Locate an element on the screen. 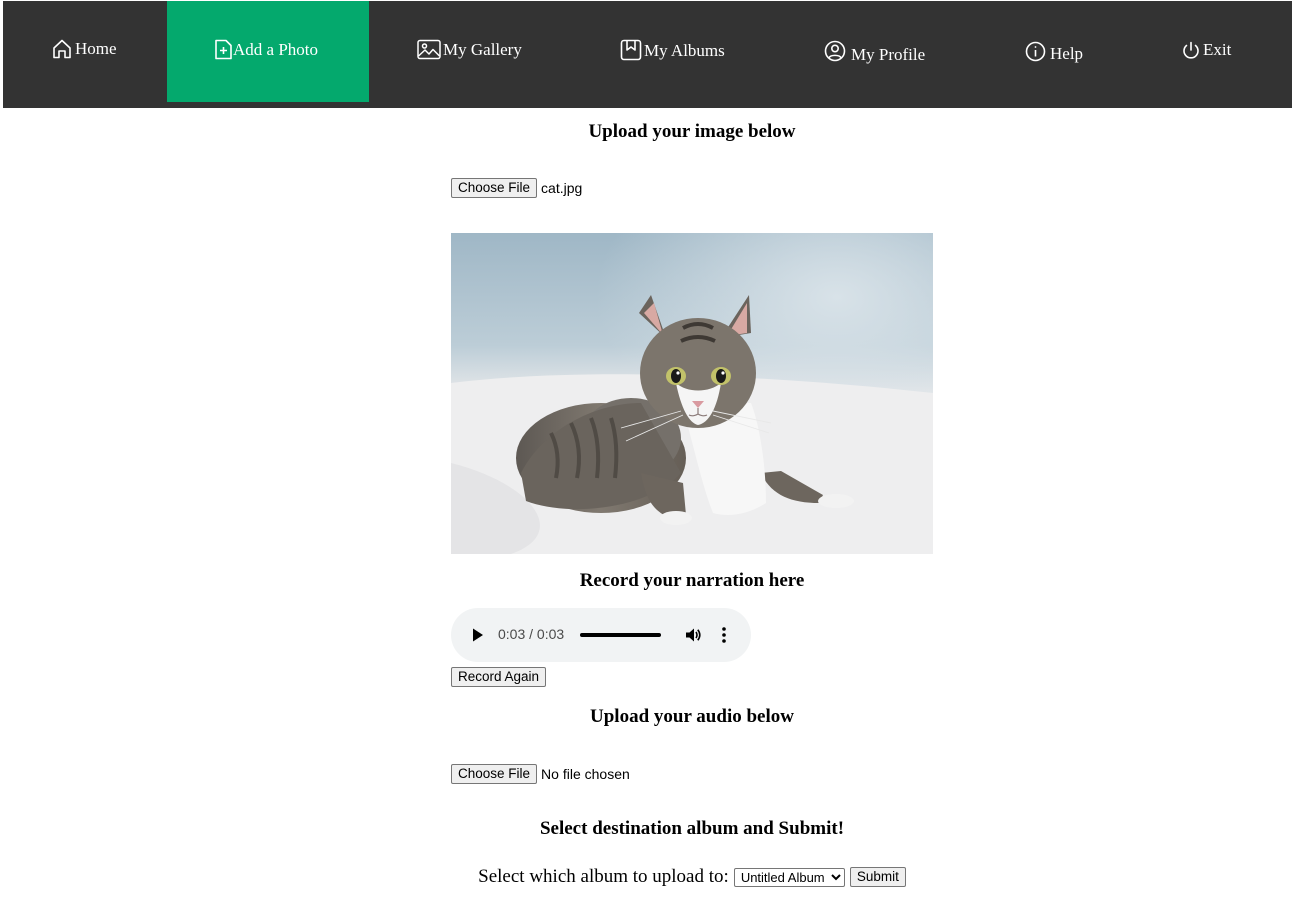 The width and height of the screenshot is (1292, 907). audio-upload-heading: Upload your audio below is located at coordinates (692, 716).